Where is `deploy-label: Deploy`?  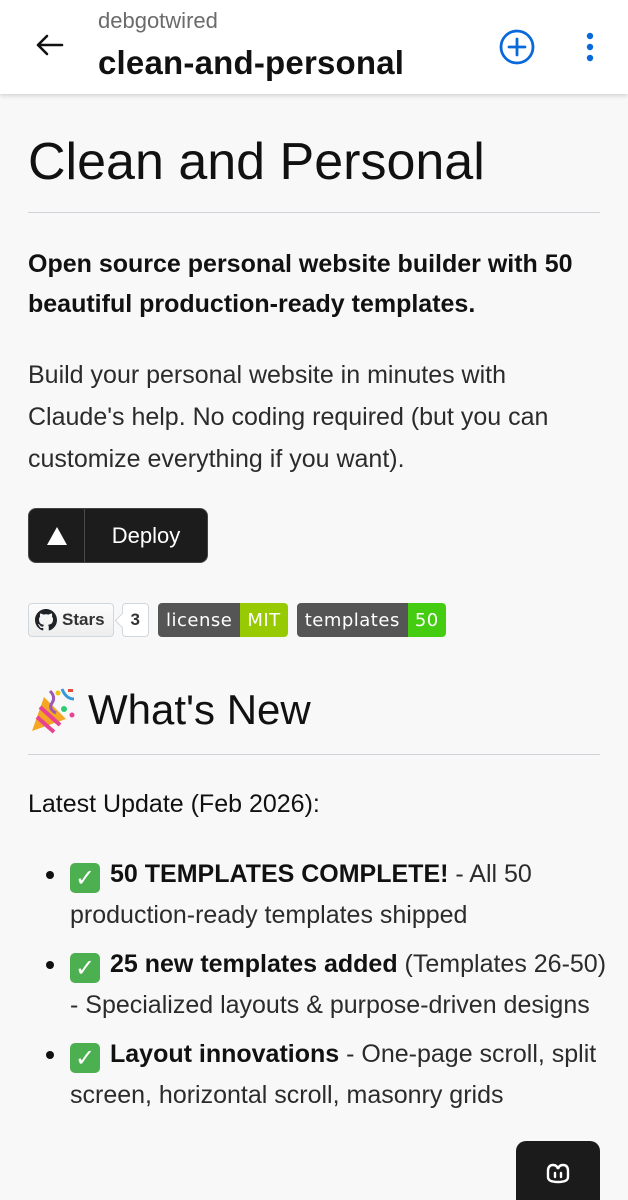
deploy-label: Deploy is located at coordinates (146, 535).